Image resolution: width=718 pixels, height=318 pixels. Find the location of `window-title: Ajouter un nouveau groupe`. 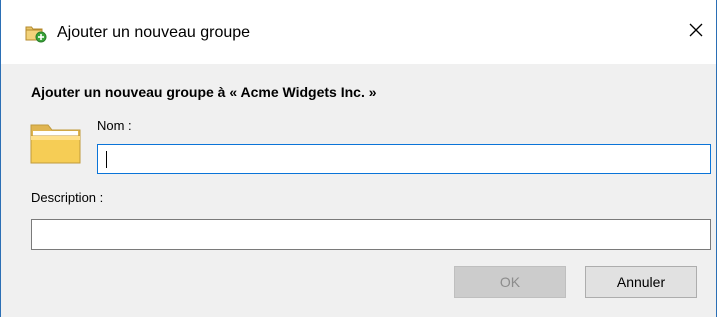

window-title: Ajouter un nouveau groupe is located at coordinates (154, 32).